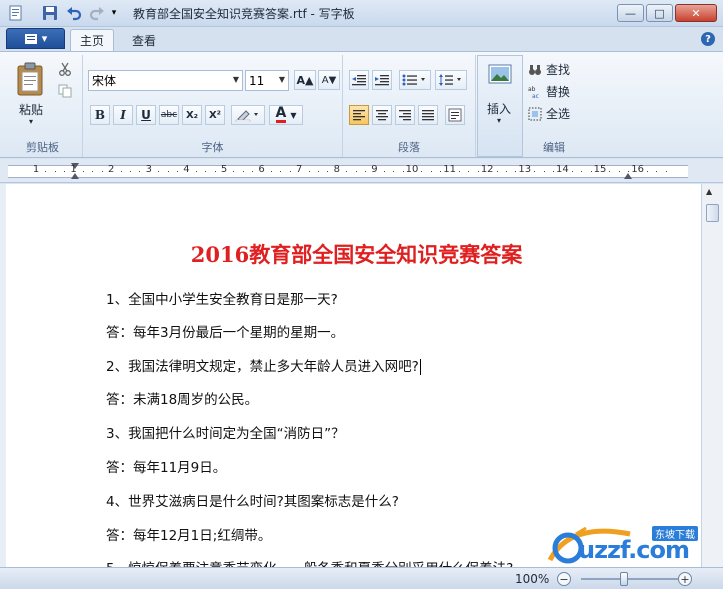 Image resolution: width=723 pixels, height=589 pixels. I want to click on insert-button: 插入 ▾, so click(500, 106).